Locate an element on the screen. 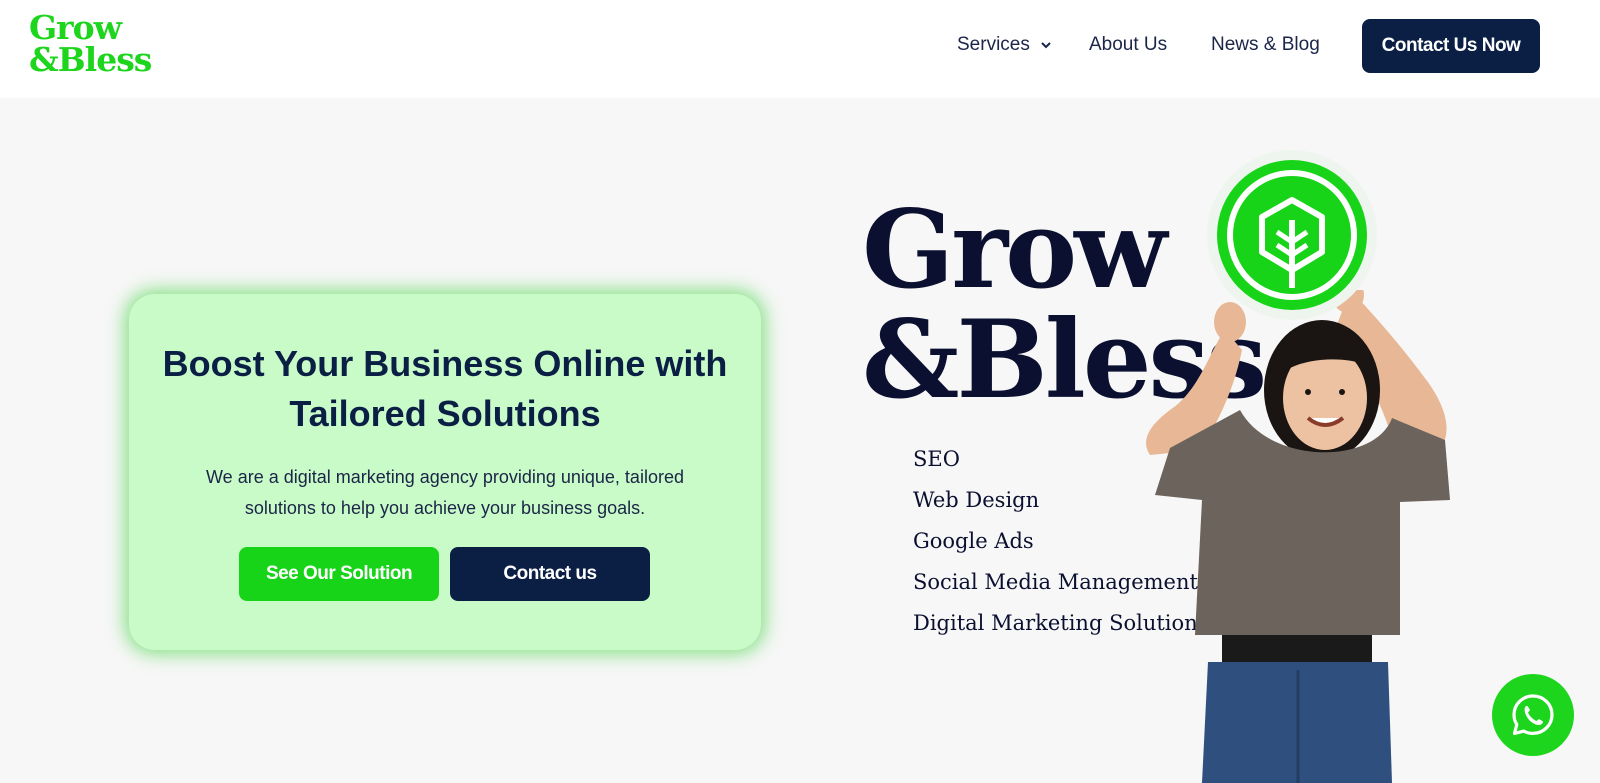 The image size is (1600, 783). nav-about-us: About Us is located at coordinates (1128, 45).